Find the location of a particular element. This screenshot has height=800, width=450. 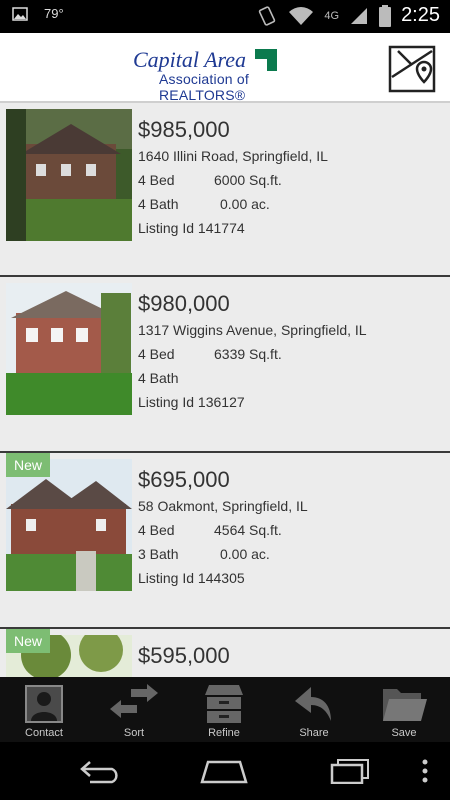

home-icon is located at coordinates (224, 771).